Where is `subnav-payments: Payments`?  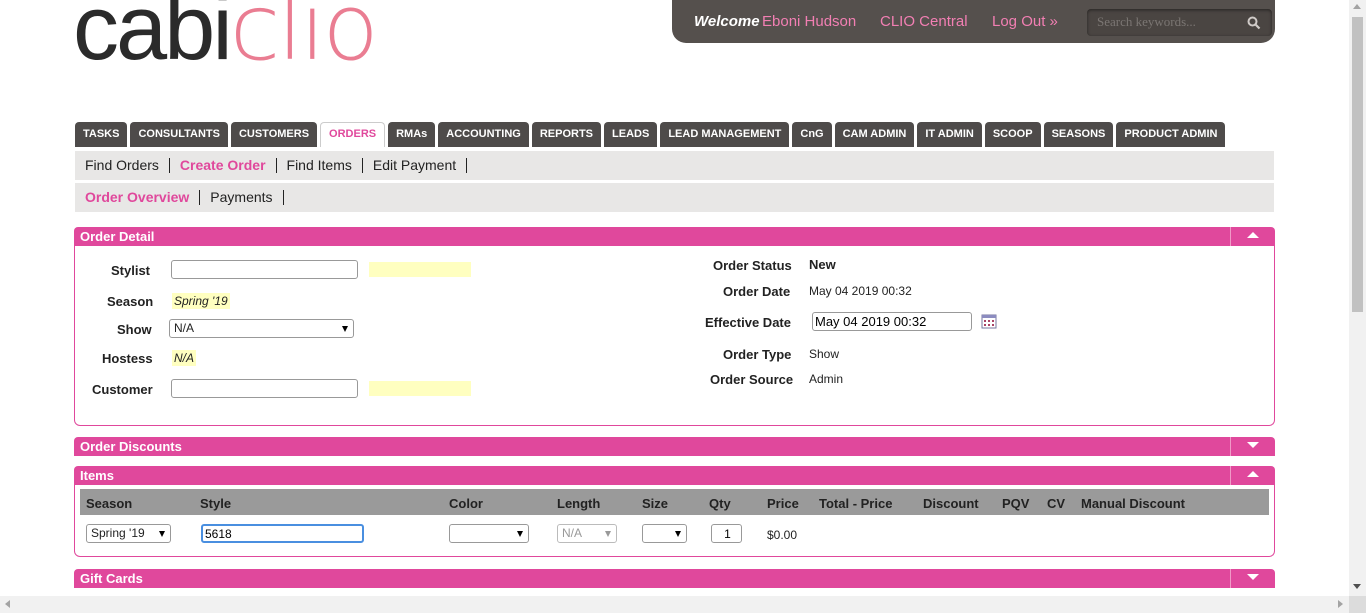
subnav-payments: Payments is located at coordinates (247, 197).